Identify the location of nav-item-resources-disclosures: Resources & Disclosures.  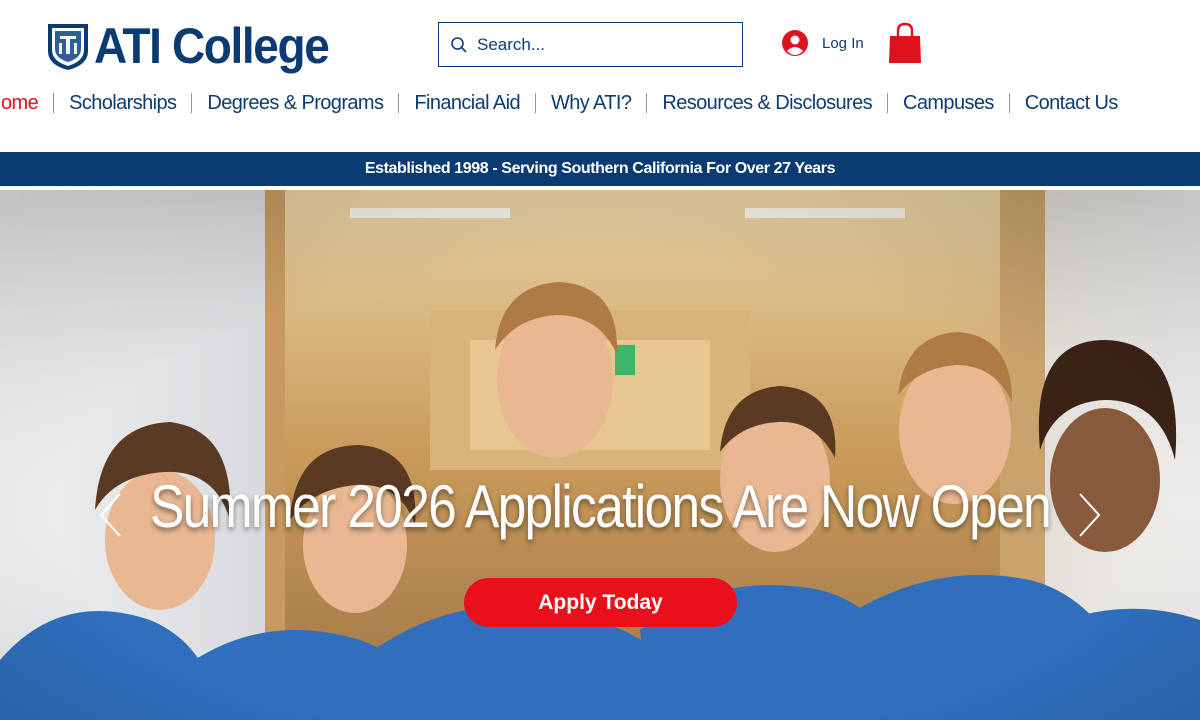
(767, 103).